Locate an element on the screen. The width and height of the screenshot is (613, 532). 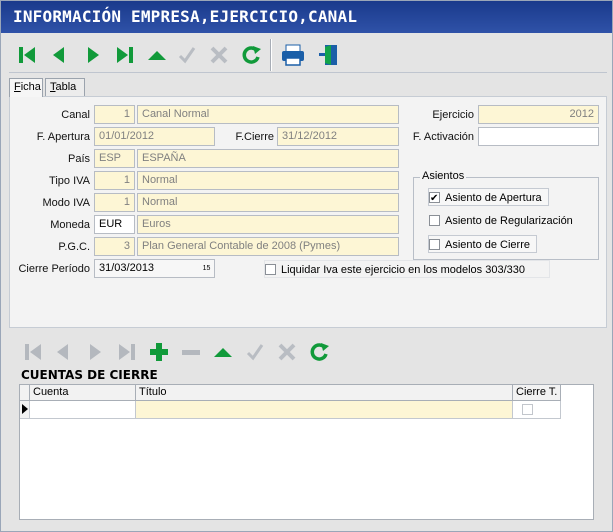
canal-code-field: 1 is located at coordinates (114, 114).